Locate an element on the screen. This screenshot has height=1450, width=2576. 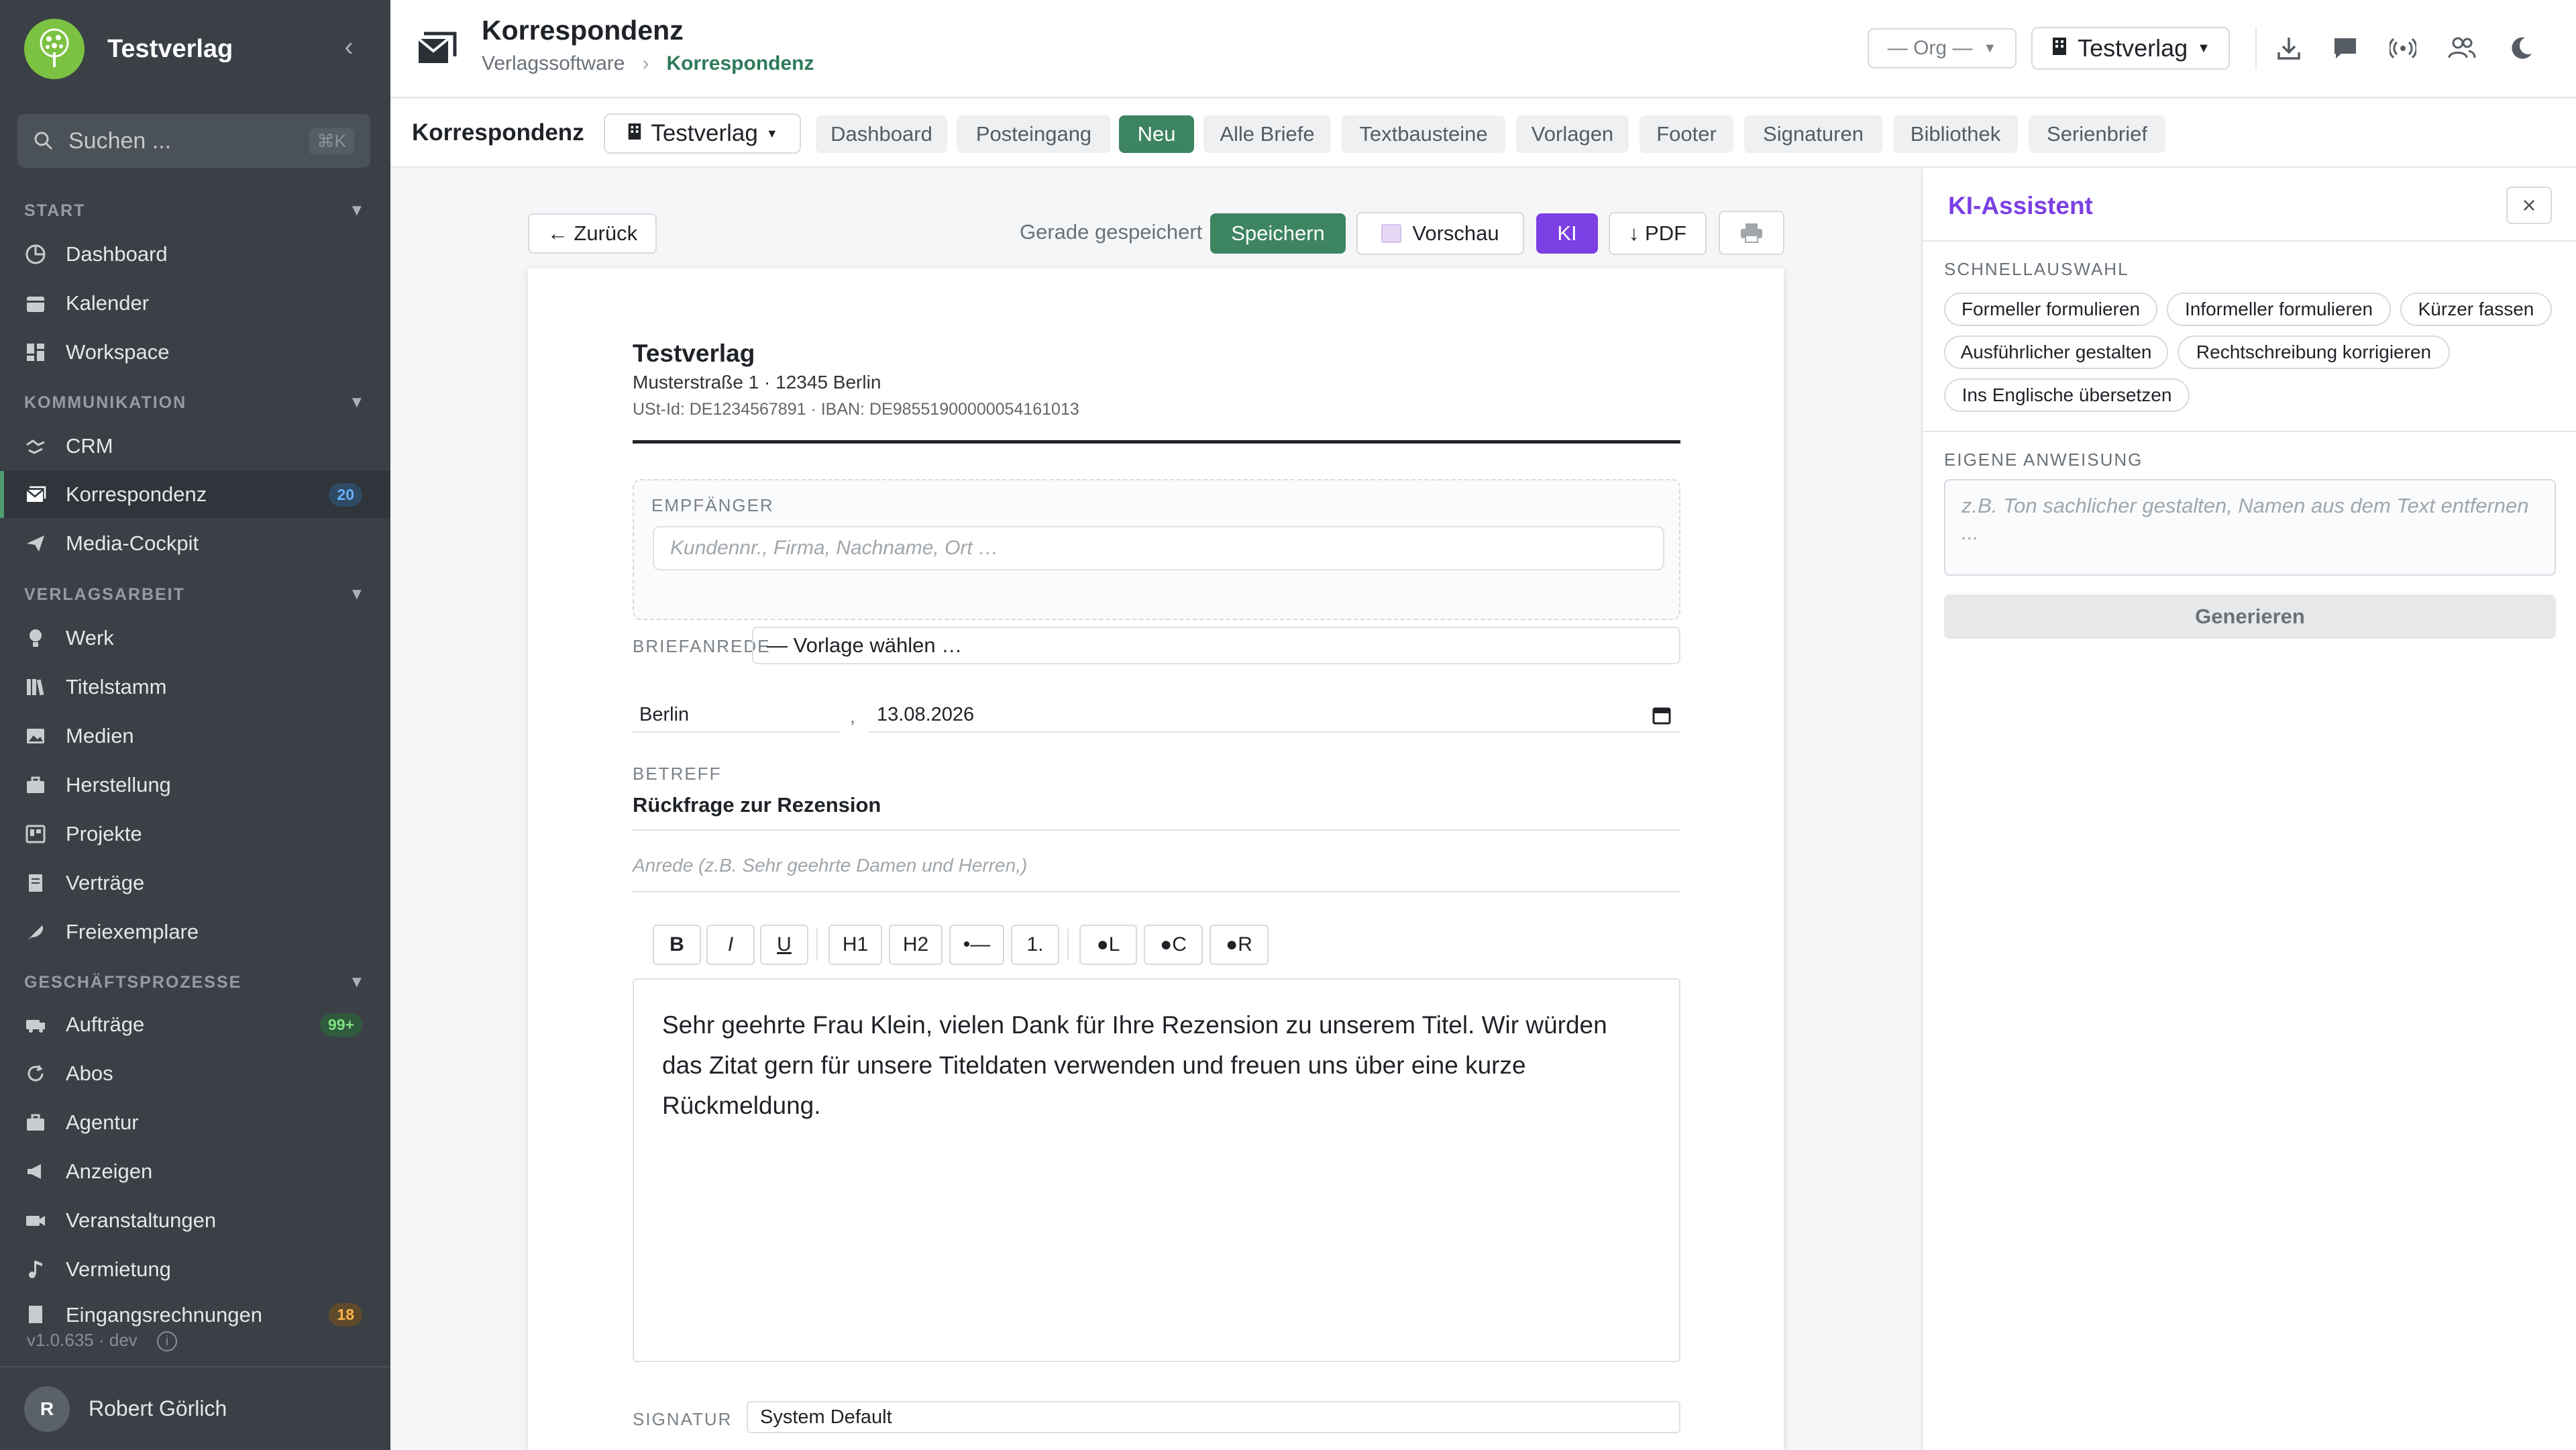
sidebar-item-freiexemplare: Freiexemplare is located at coordinates (195, 932).